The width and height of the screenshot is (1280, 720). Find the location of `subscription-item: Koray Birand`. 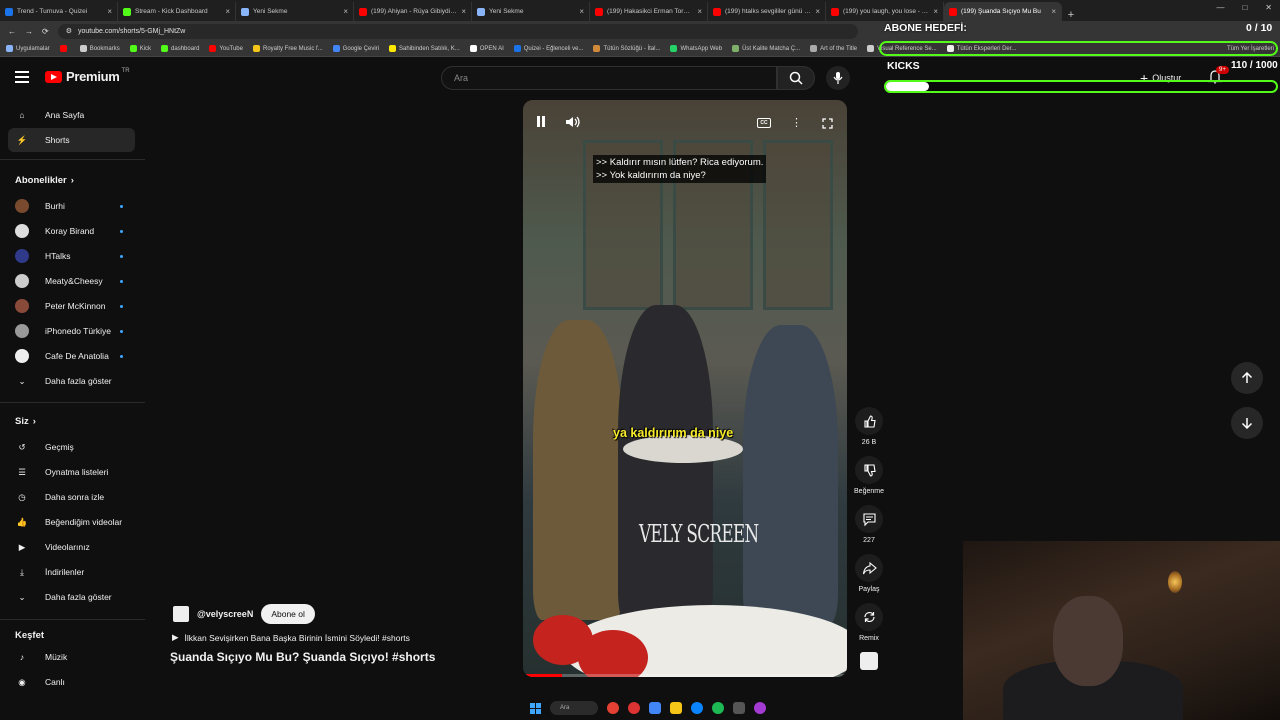

subscription-item: Koray Birand is located at coordinates (71, 231).